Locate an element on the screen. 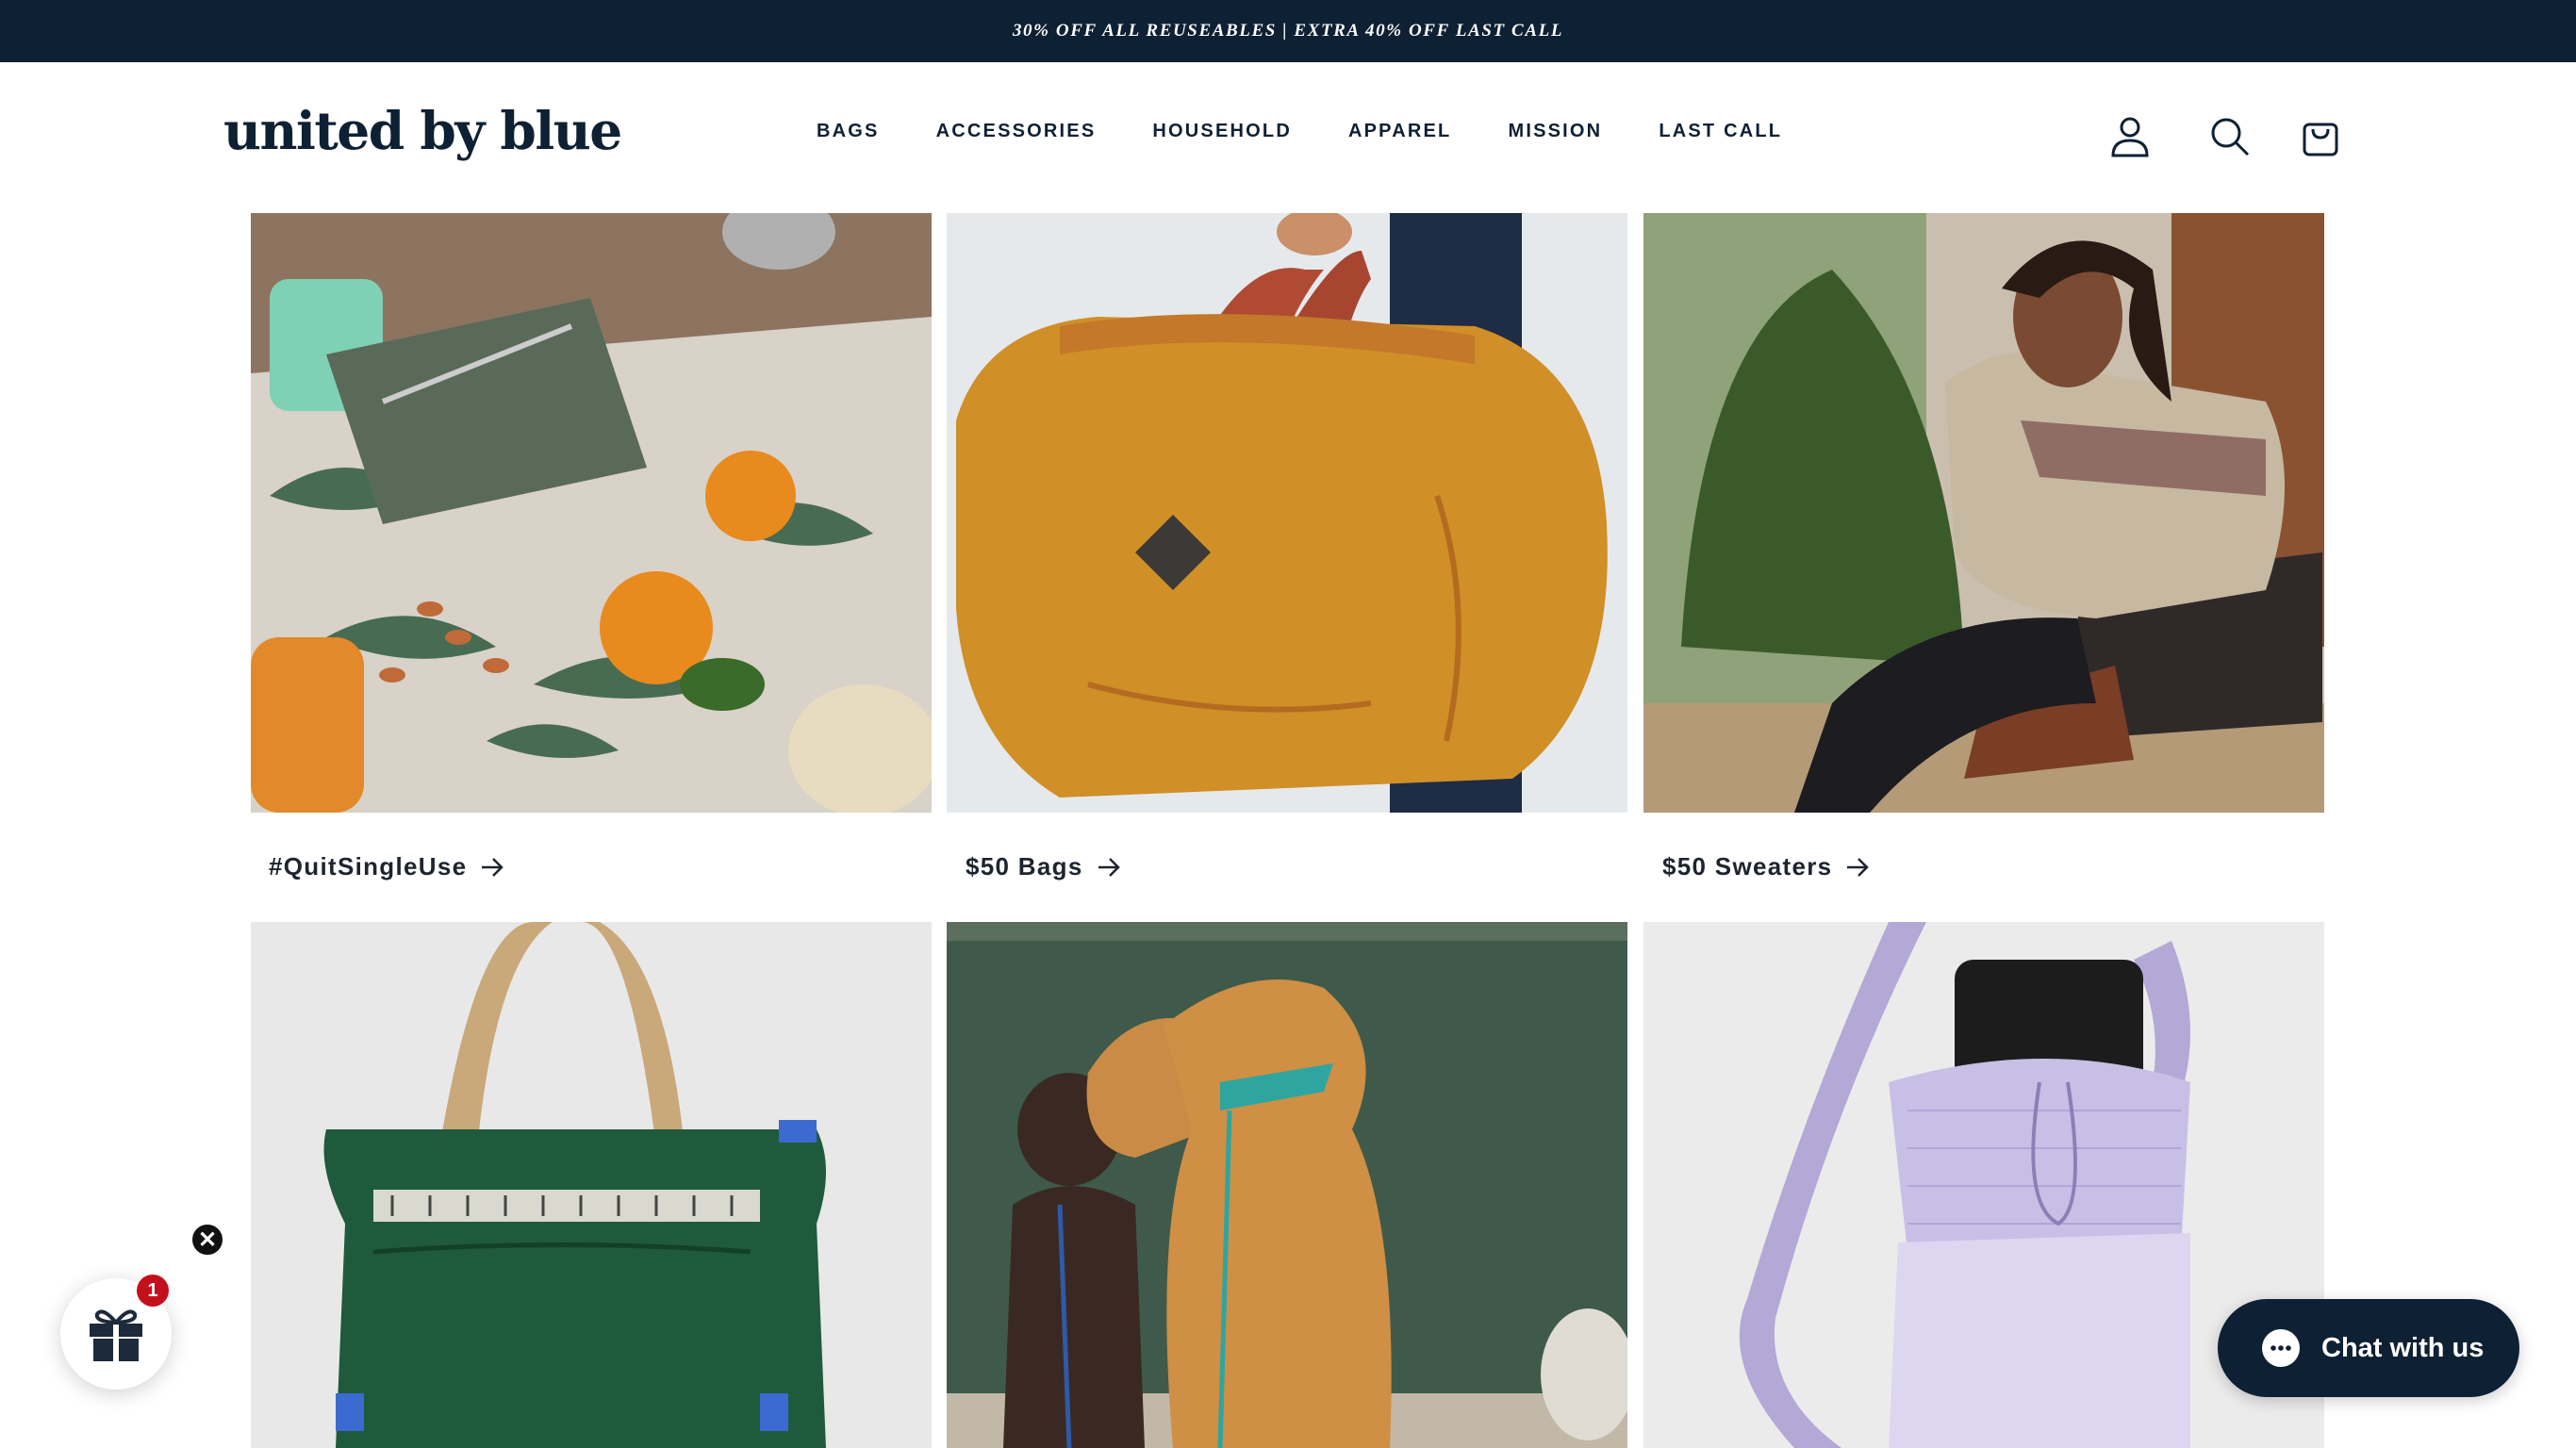 The height and width of the screenshot is (1448, 2576). chat-button: Chat with us is located at coordinates (2368, 1348).